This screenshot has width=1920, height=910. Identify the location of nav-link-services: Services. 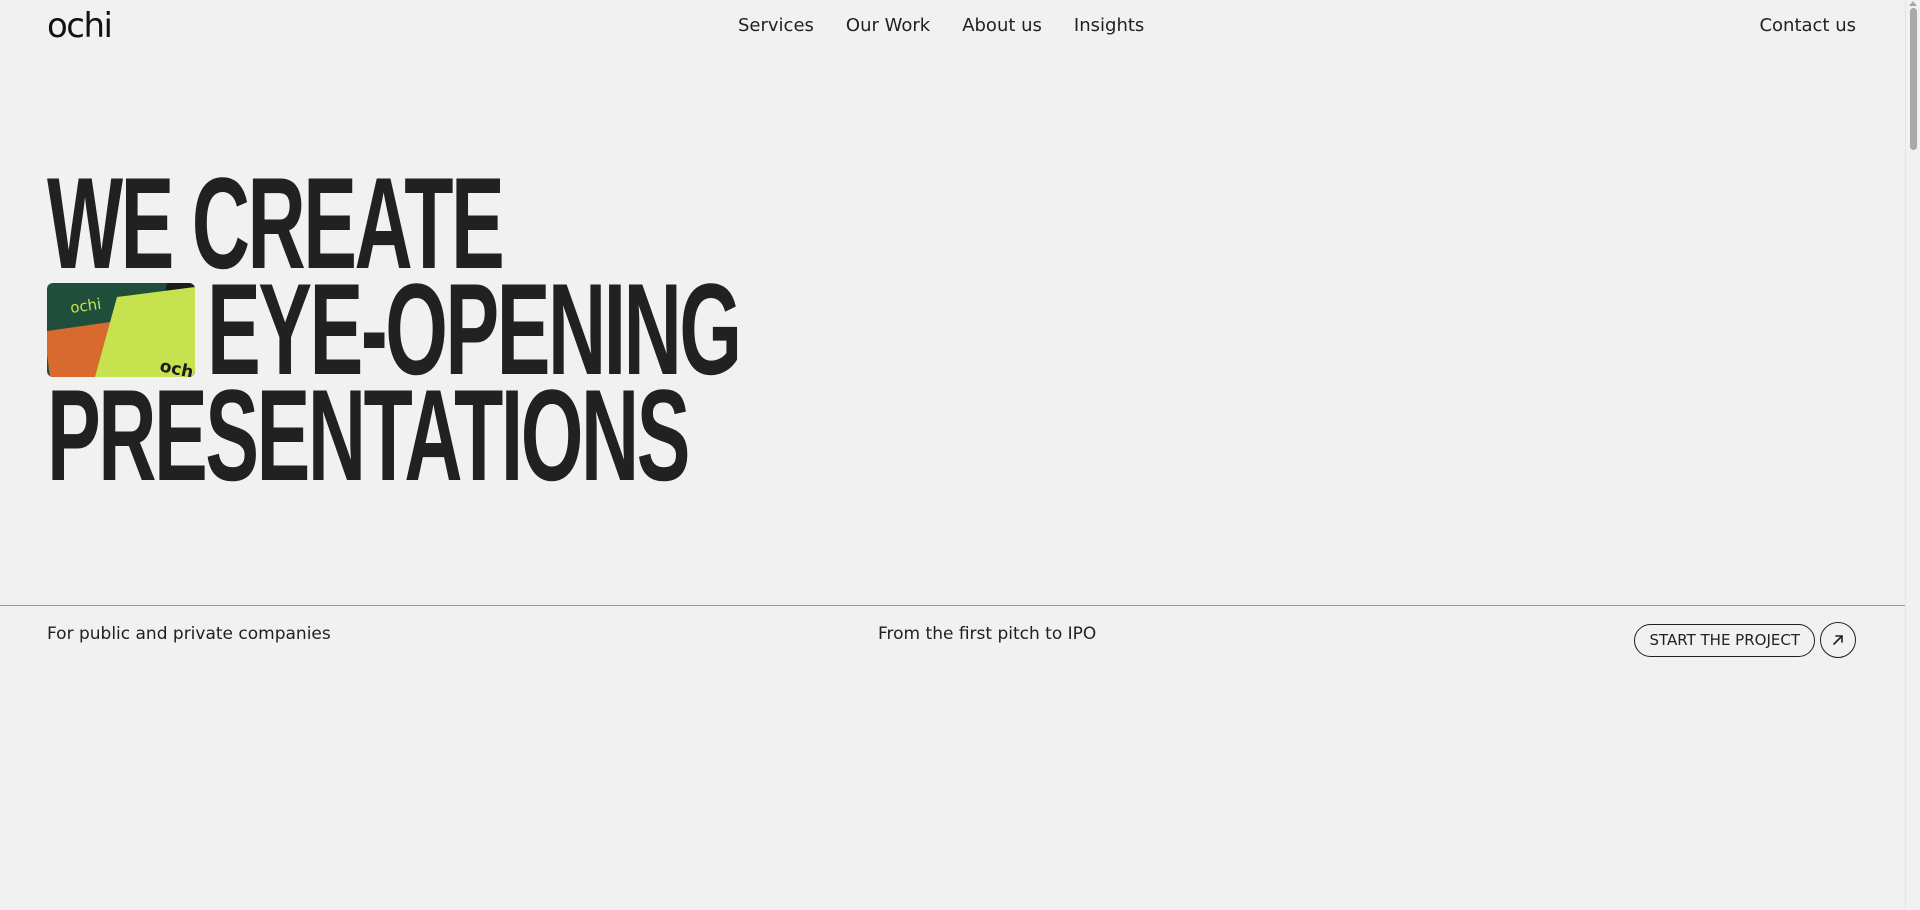
(776, 26).